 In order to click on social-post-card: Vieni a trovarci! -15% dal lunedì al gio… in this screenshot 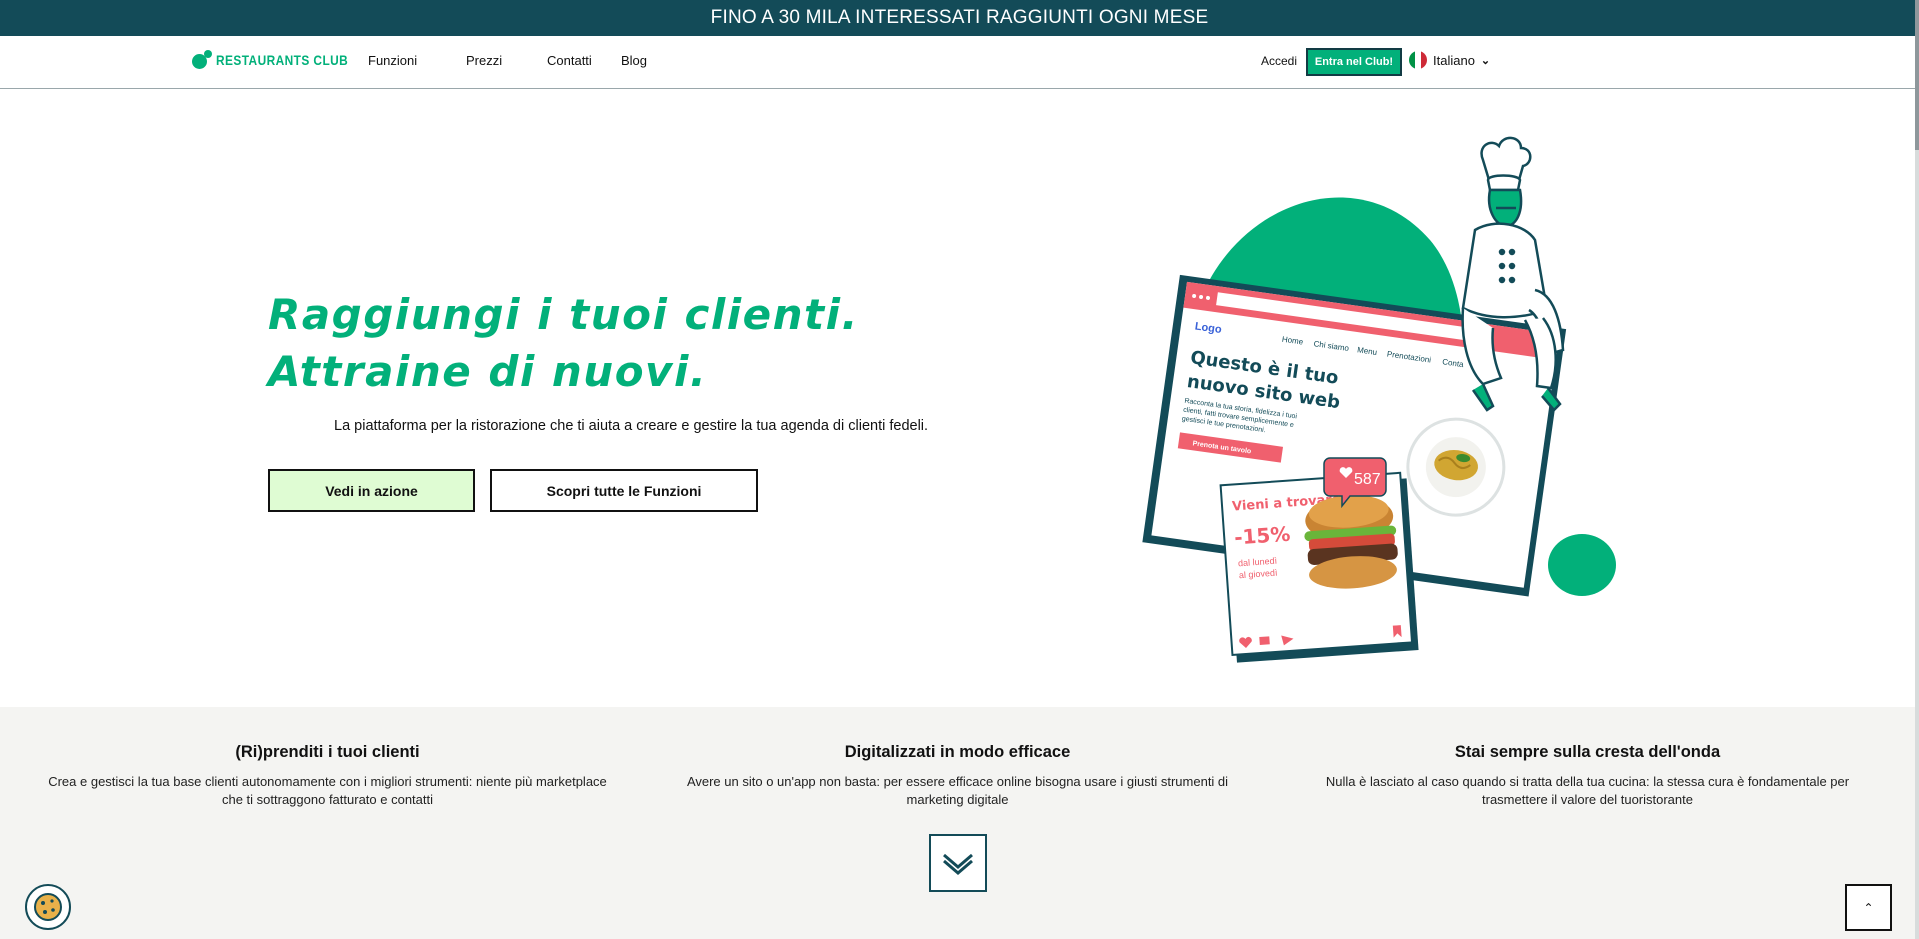, I will do `click(1319, 567)`.